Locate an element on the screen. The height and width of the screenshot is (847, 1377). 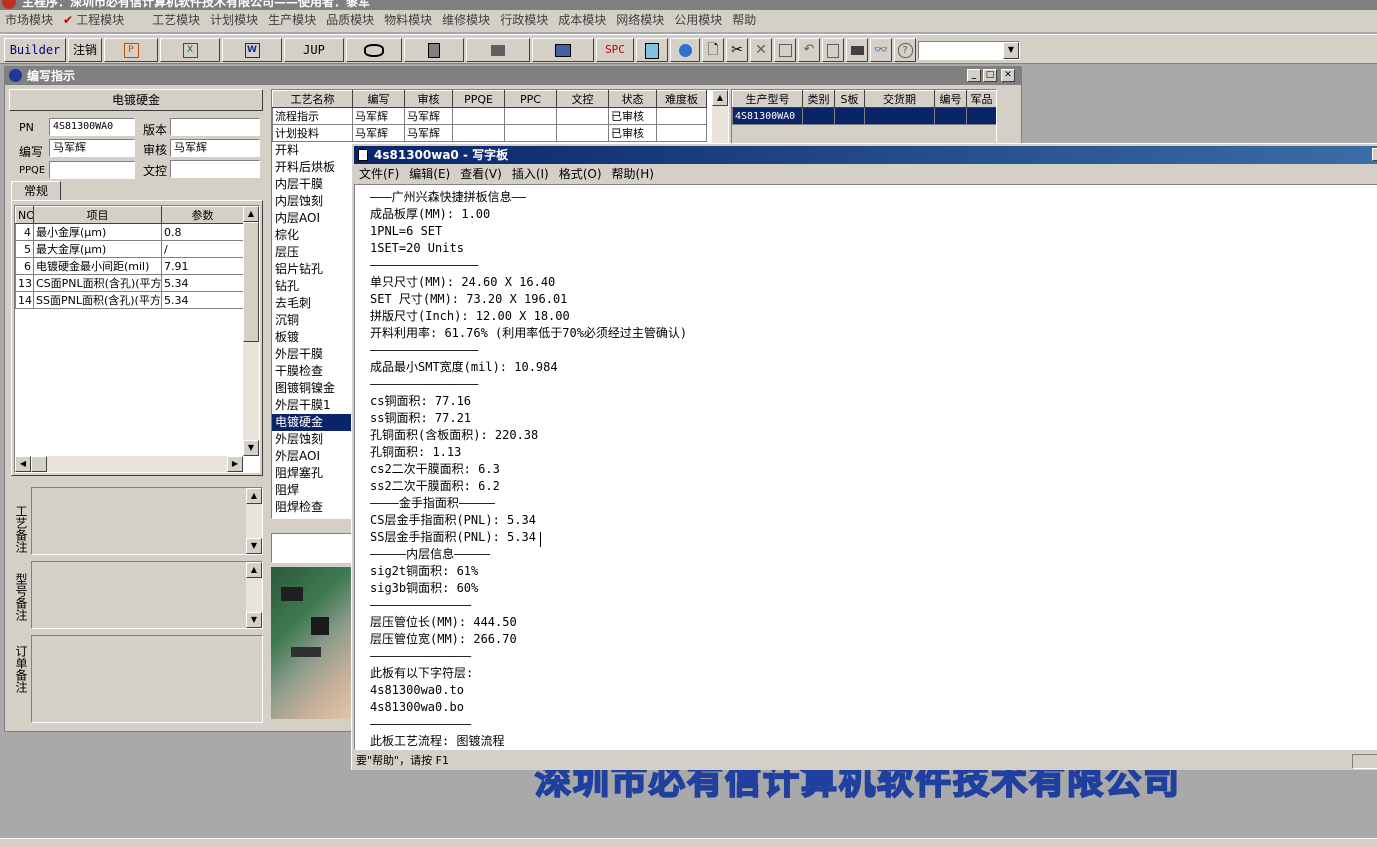
model-note-field: ▲ ▼ is located at coordinates (147, 595).